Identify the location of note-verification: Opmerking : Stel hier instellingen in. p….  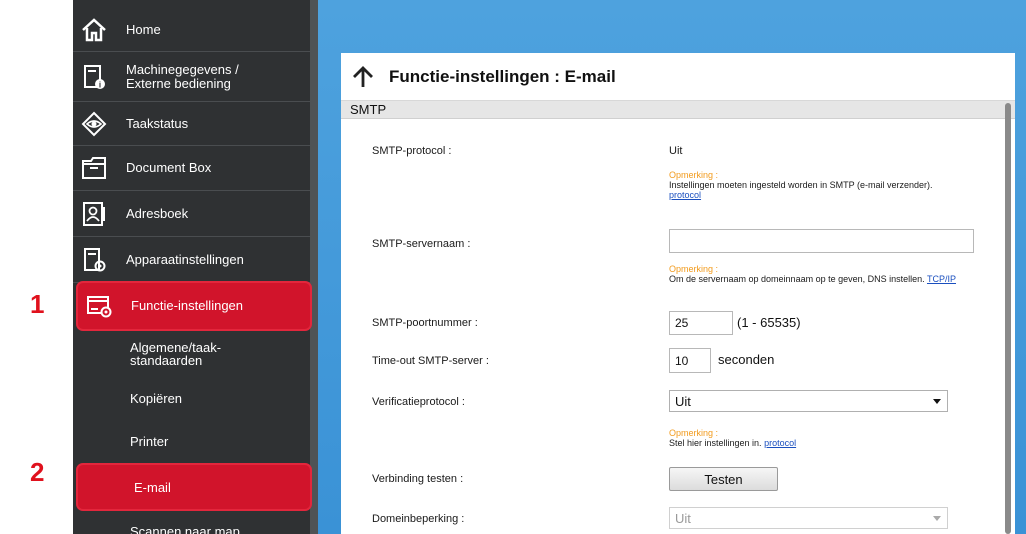
(819, 438).